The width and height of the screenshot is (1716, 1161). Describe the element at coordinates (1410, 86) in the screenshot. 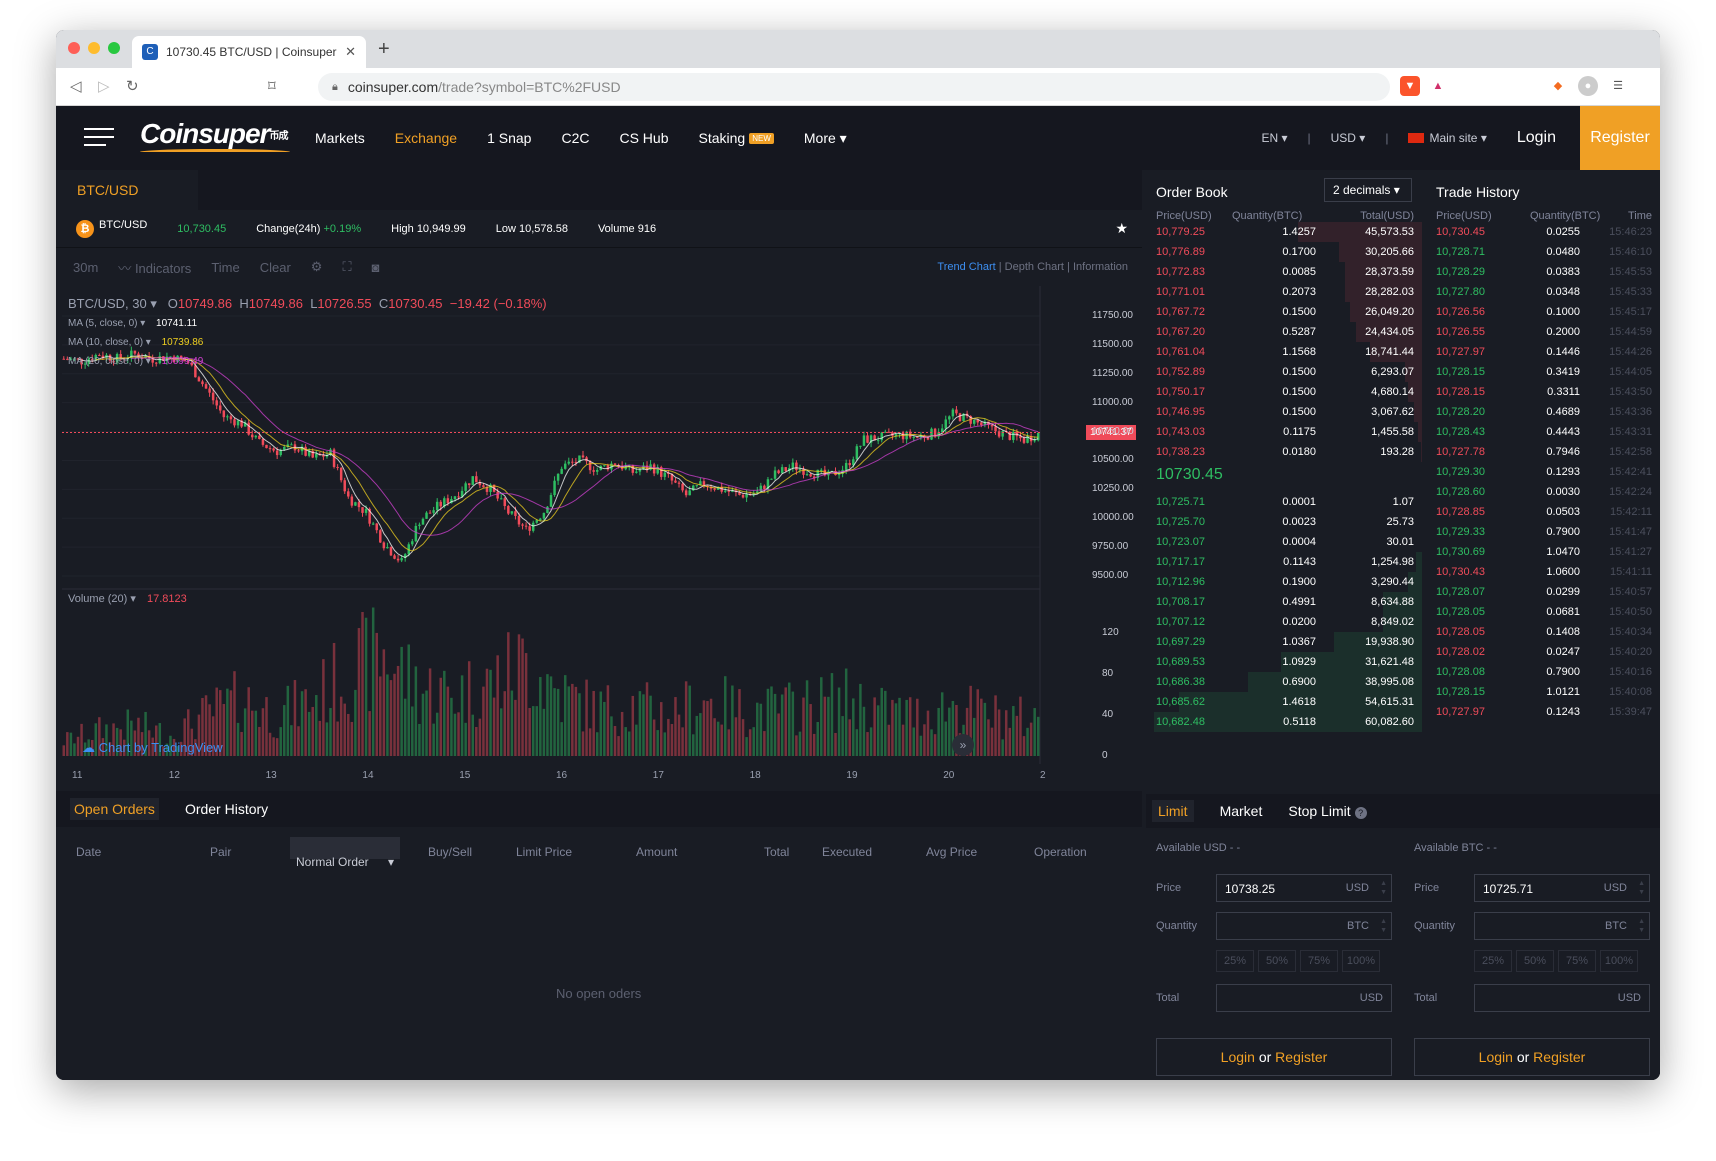

I see `brave-shield-icon: ▼` at that location.